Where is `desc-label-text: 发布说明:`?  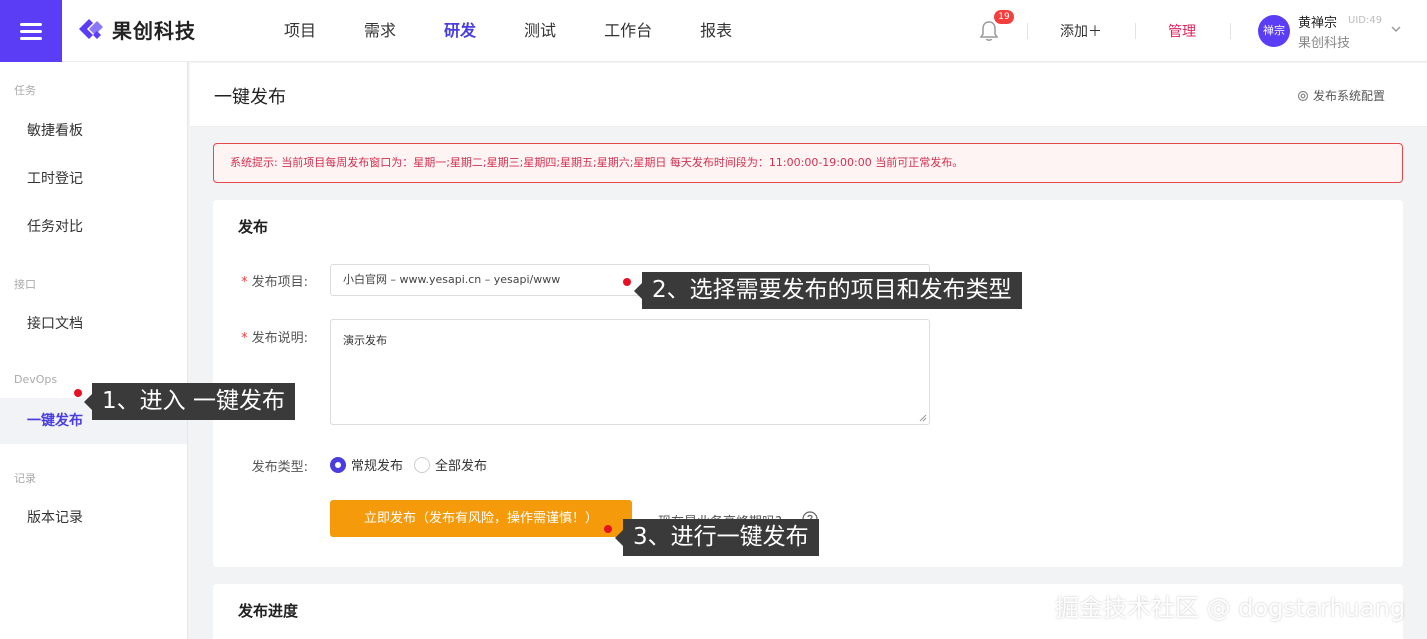
desc-label-text: 发布说明: is located at coordinates (279, 338).